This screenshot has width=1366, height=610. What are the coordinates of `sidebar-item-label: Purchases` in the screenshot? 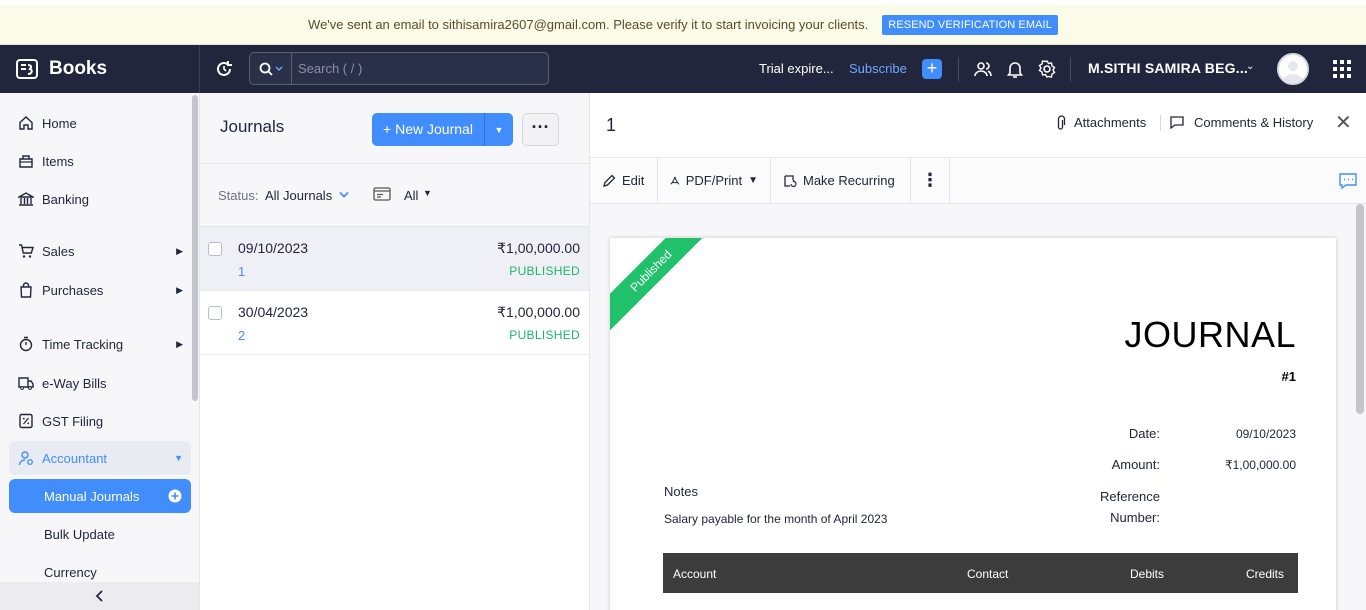 It's located at (73, 290).